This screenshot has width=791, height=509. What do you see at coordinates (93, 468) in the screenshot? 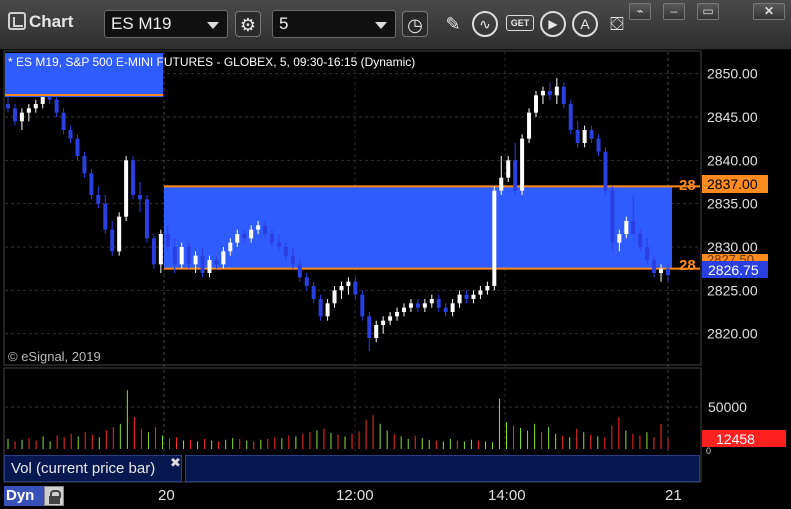
I see `study-label: Vol (current price bar)` at bounding box center [93, 468].